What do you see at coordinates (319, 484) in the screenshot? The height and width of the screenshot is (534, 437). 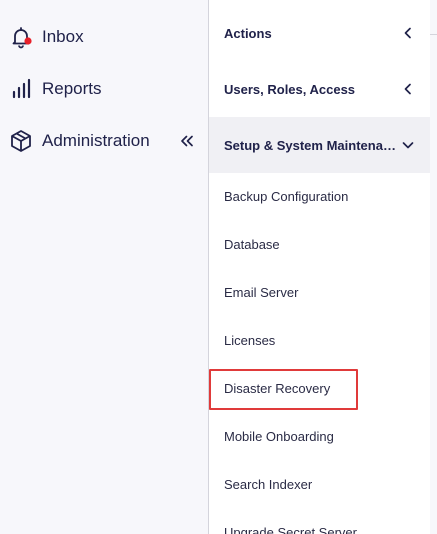 I see `menu-item-search-indexer: Search Indexer` at bounding box center [319, 484].